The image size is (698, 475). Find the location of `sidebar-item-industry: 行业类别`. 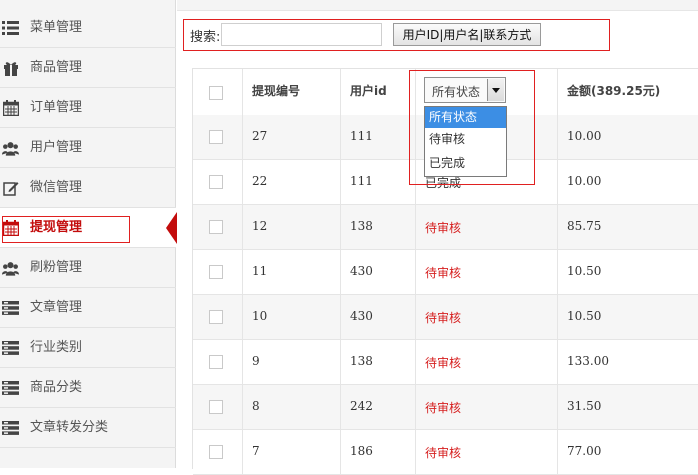

sidebar-item-industry: 行业类别 is located at coordinates (88, 348).